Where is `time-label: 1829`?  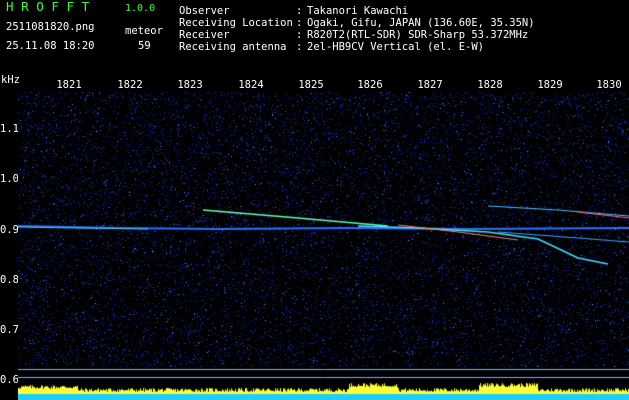 time-label: 1829 is located at coordinates (550, 85).